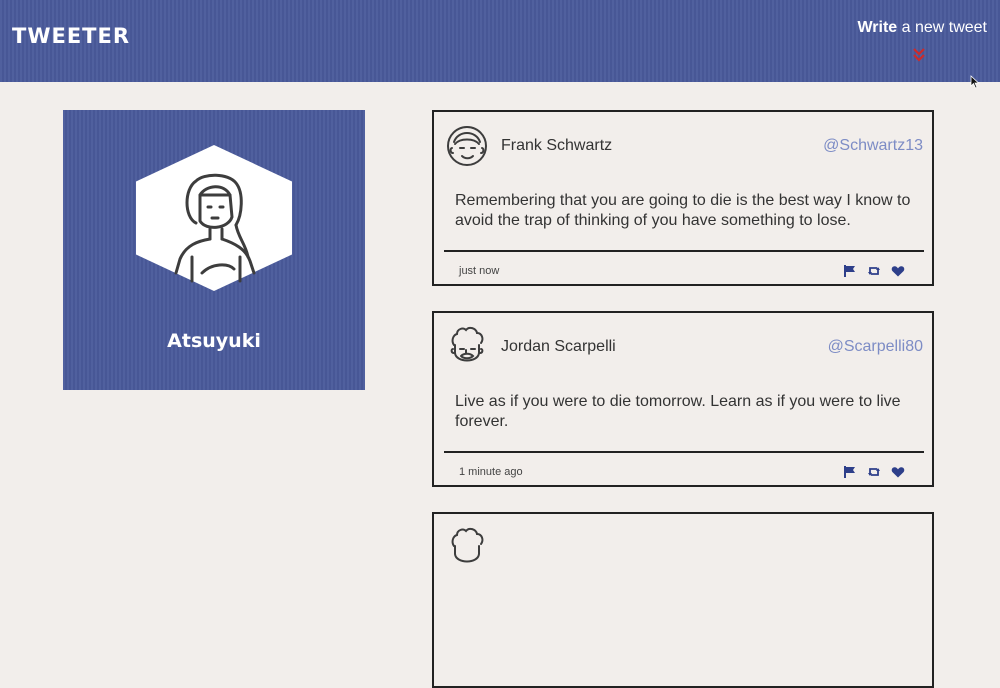  What do you see at coordinates (919, 56) in the screenshot?
I see `double-chevron-down-icon` at bounding box center [919, 56].